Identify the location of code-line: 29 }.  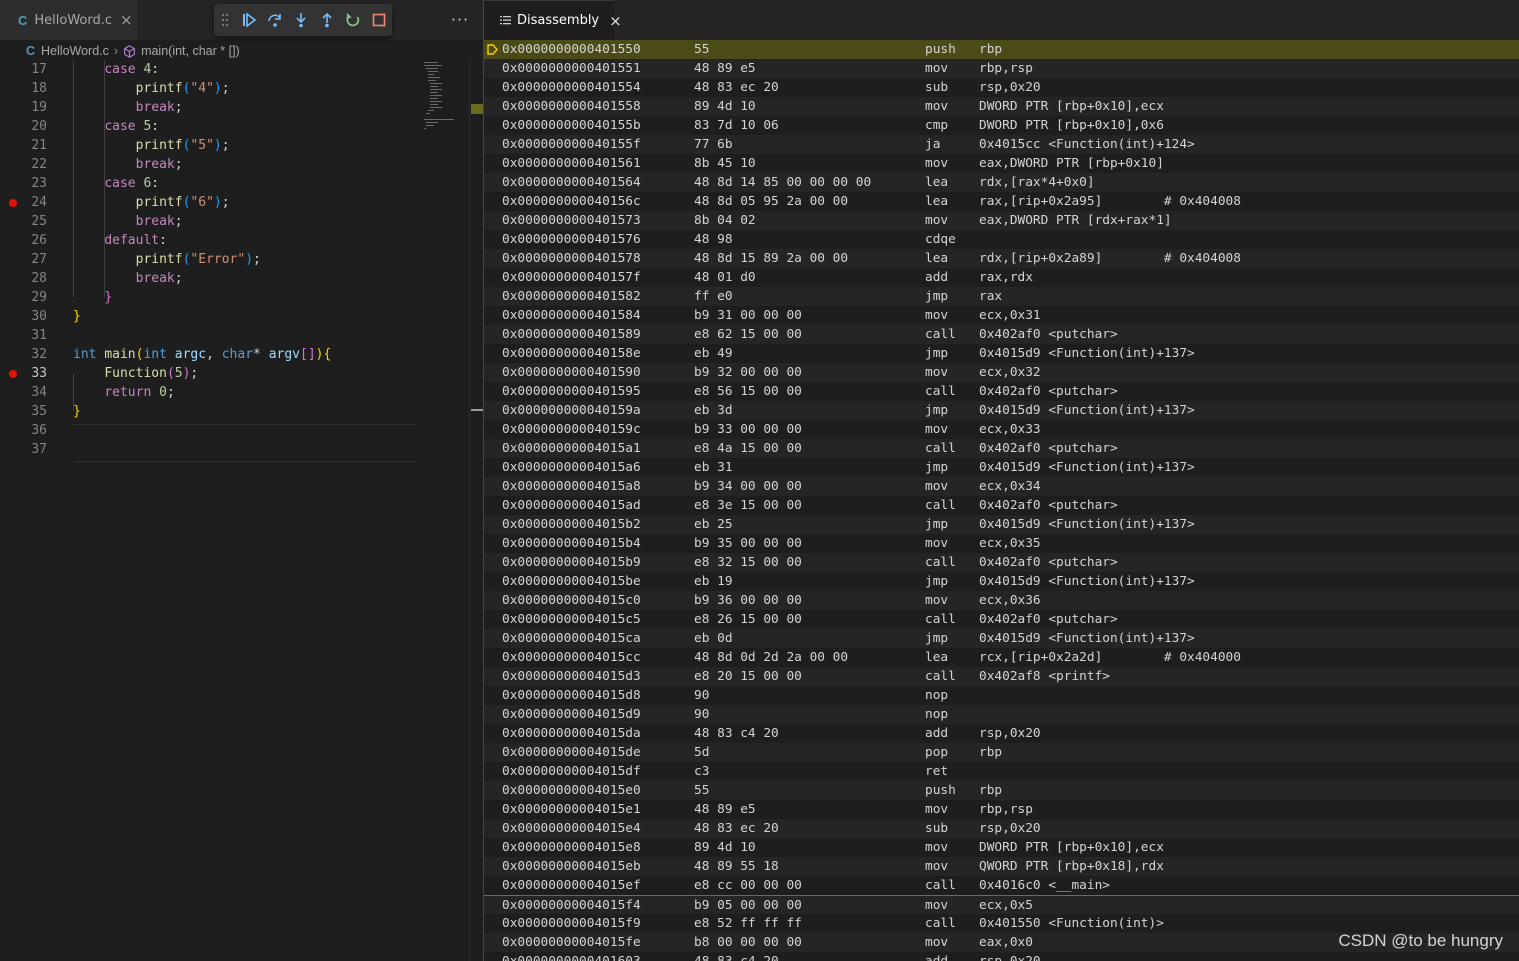
(210, 297).